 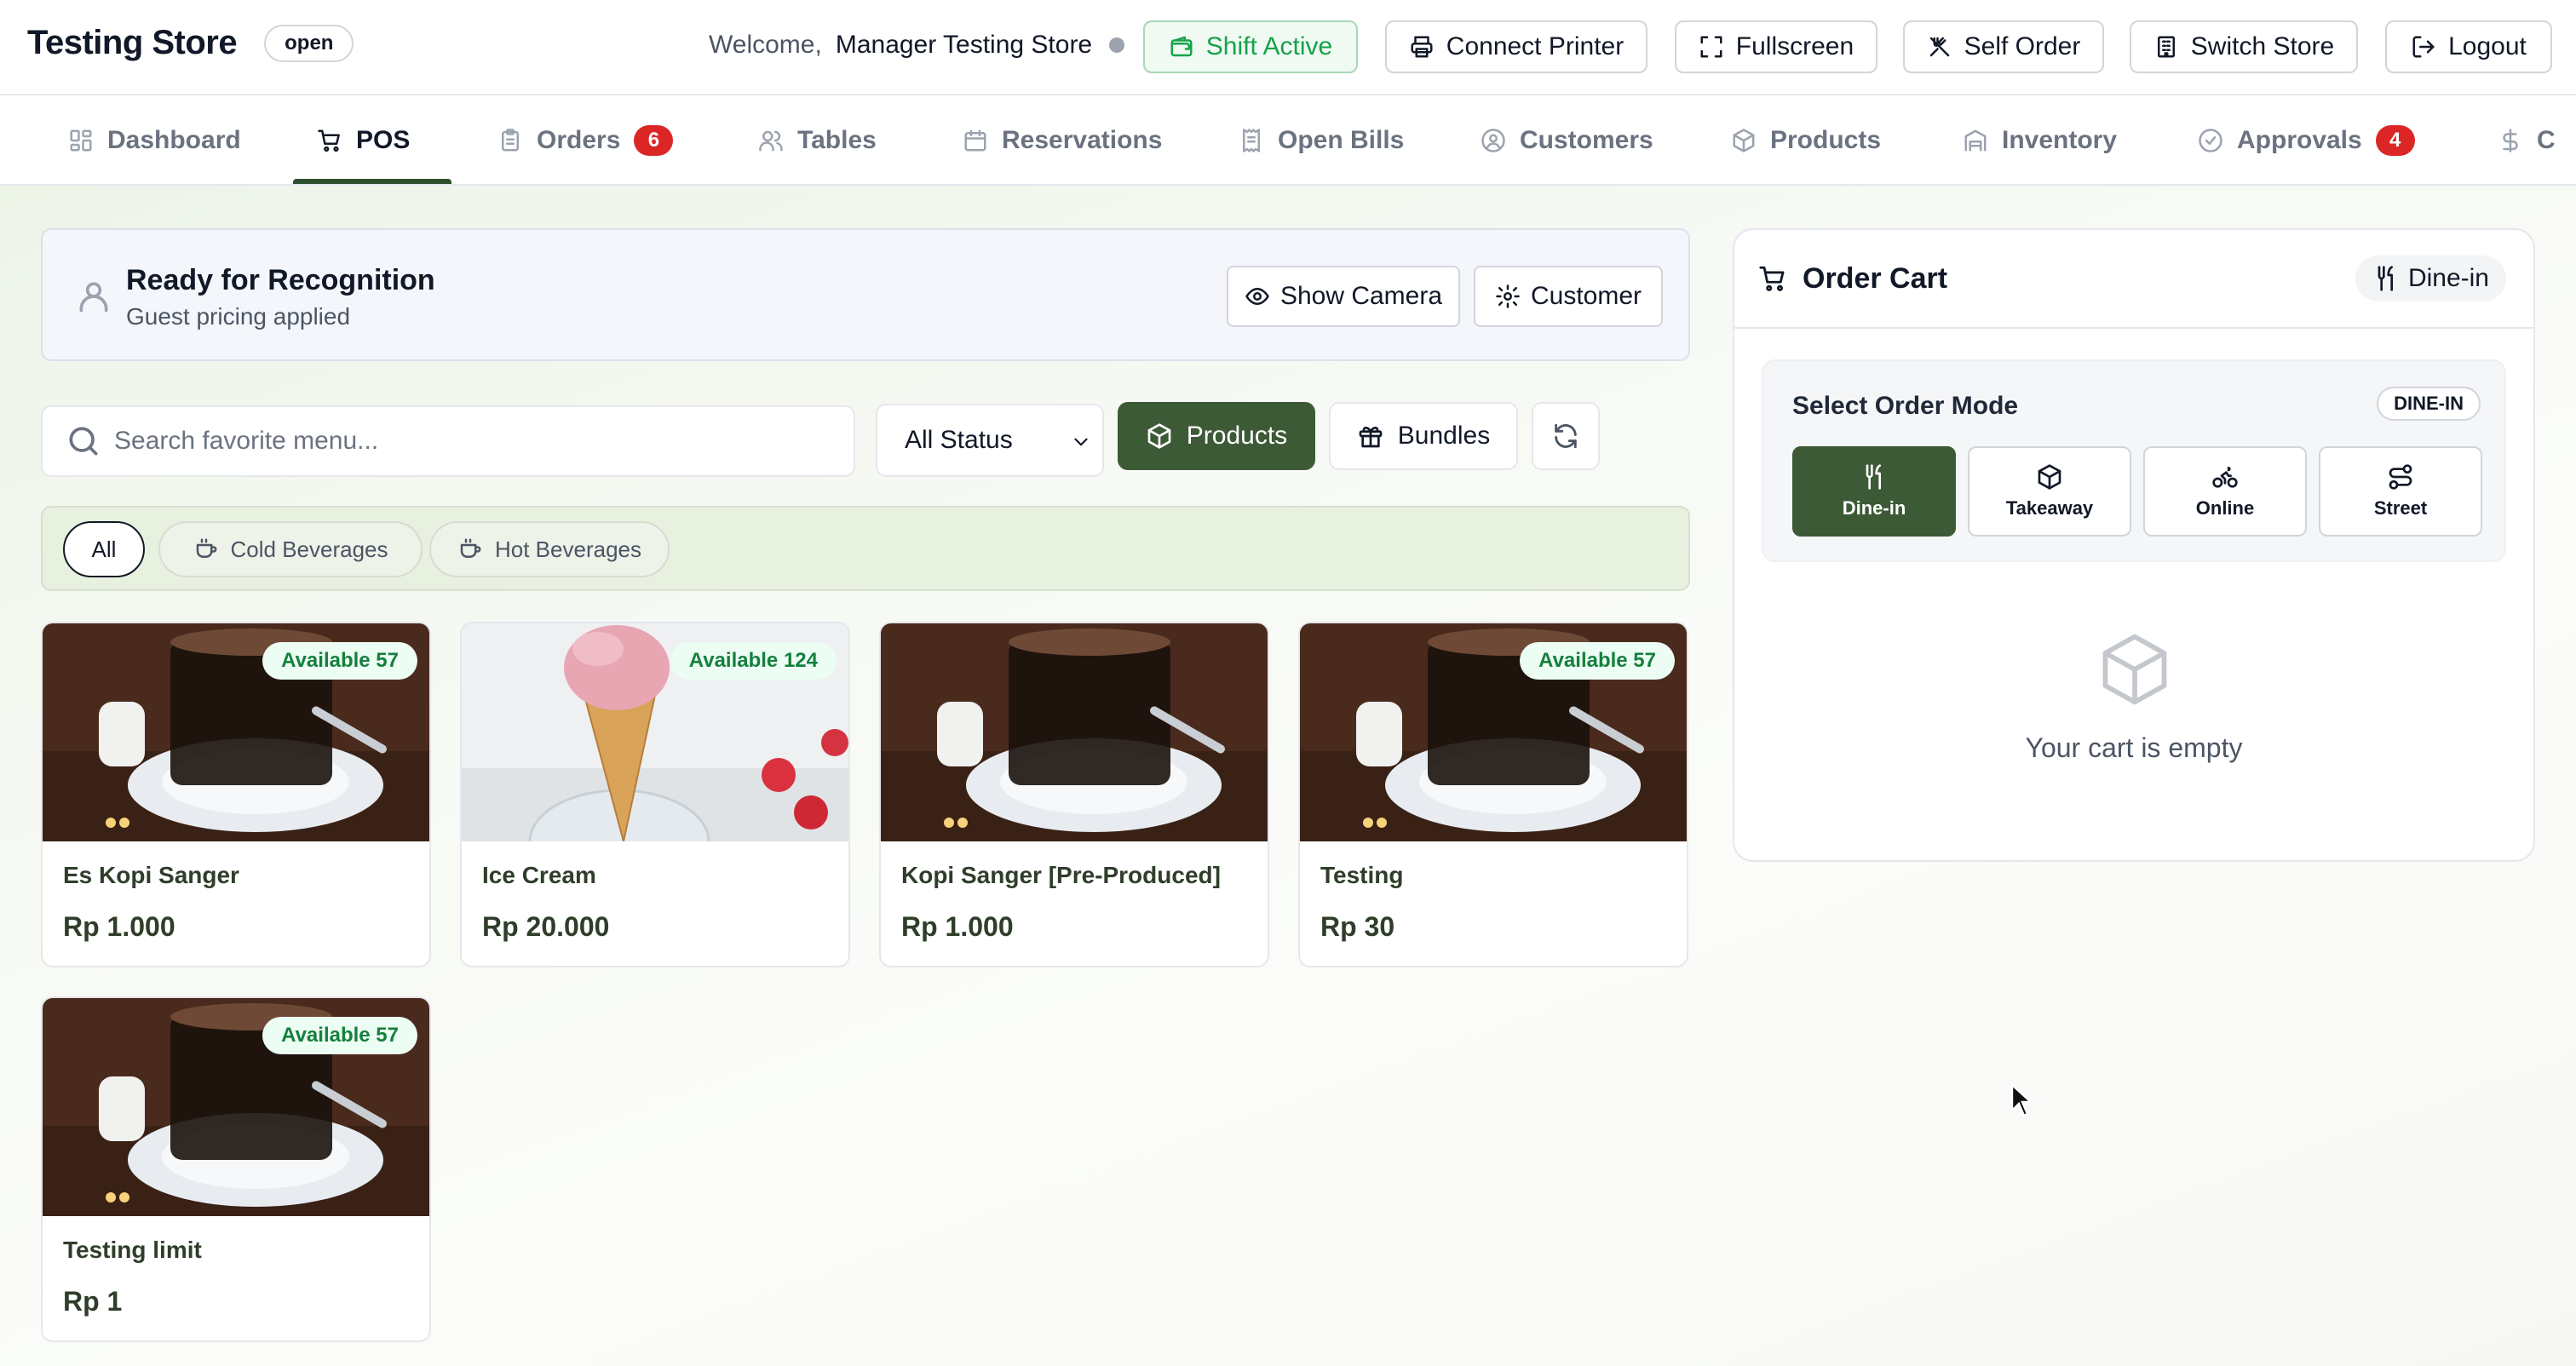 I want to click on tab-pos-label: POS, so click(x=383, y=140).